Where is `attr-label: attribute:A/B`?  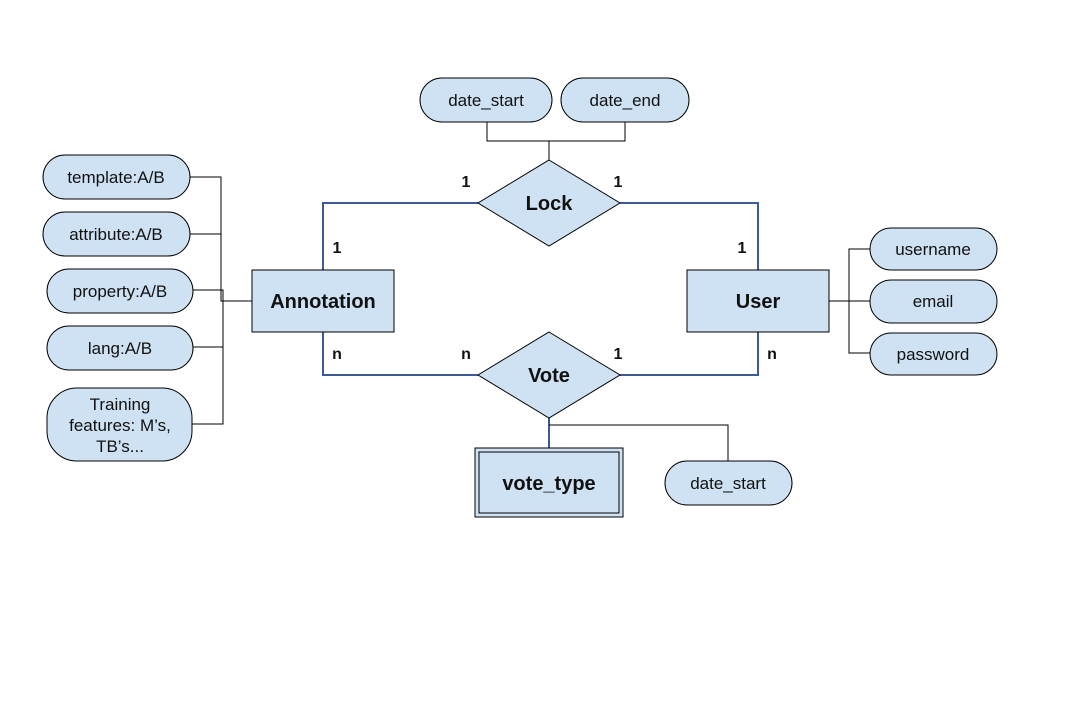
attr-label: attribute:A/B is located at coordinates (116, 234).